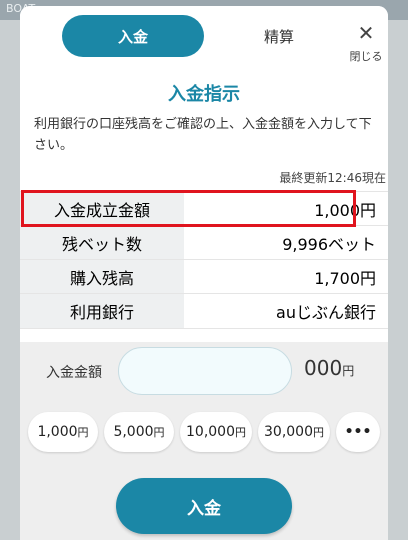  I want to click on more-amounts-button: •••, so click(358, 432).